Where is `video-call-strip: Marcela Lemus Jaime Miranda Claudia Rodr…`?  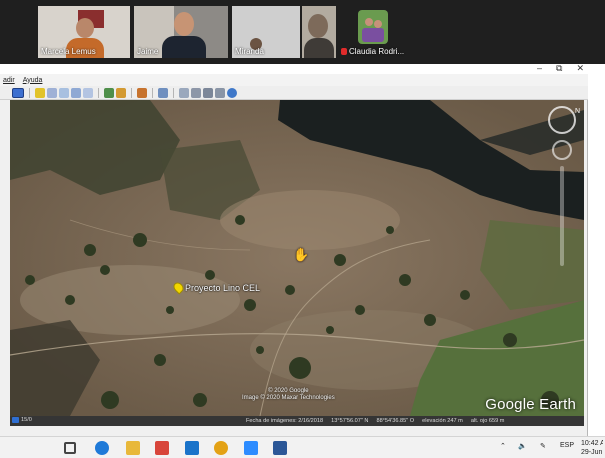 video-call-strip: Marcela Lemus Jaime Miranda Claudia Rodr… is located at coordinates (302, 32).